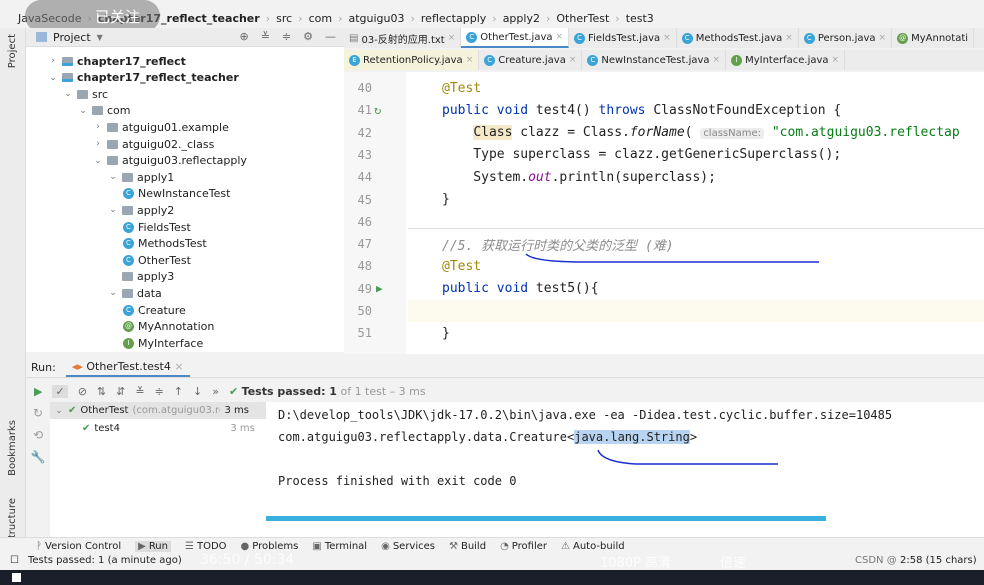 This screenshot has height=585, width=984. What do you see at coordinates (176, 194) in the screenshot?
I see `tree-item: C NewInstanceTest` at bounding box center [176, 194].